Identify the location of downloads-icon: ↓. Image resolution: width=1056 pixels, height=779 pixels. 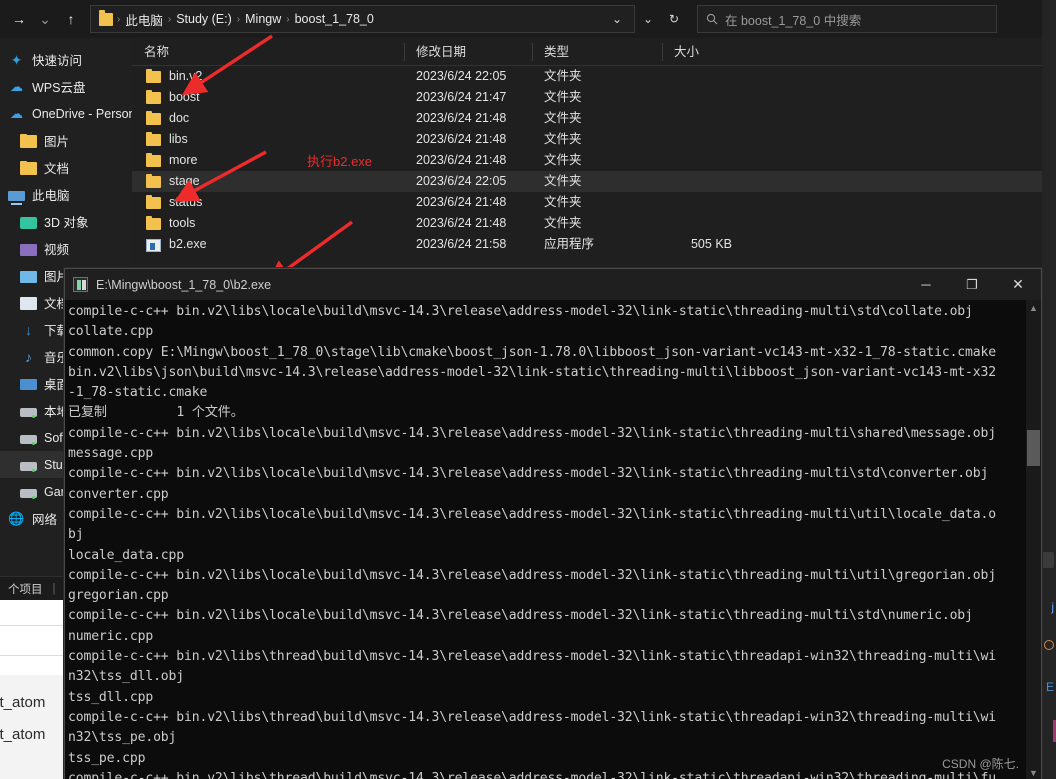
(28, 329).